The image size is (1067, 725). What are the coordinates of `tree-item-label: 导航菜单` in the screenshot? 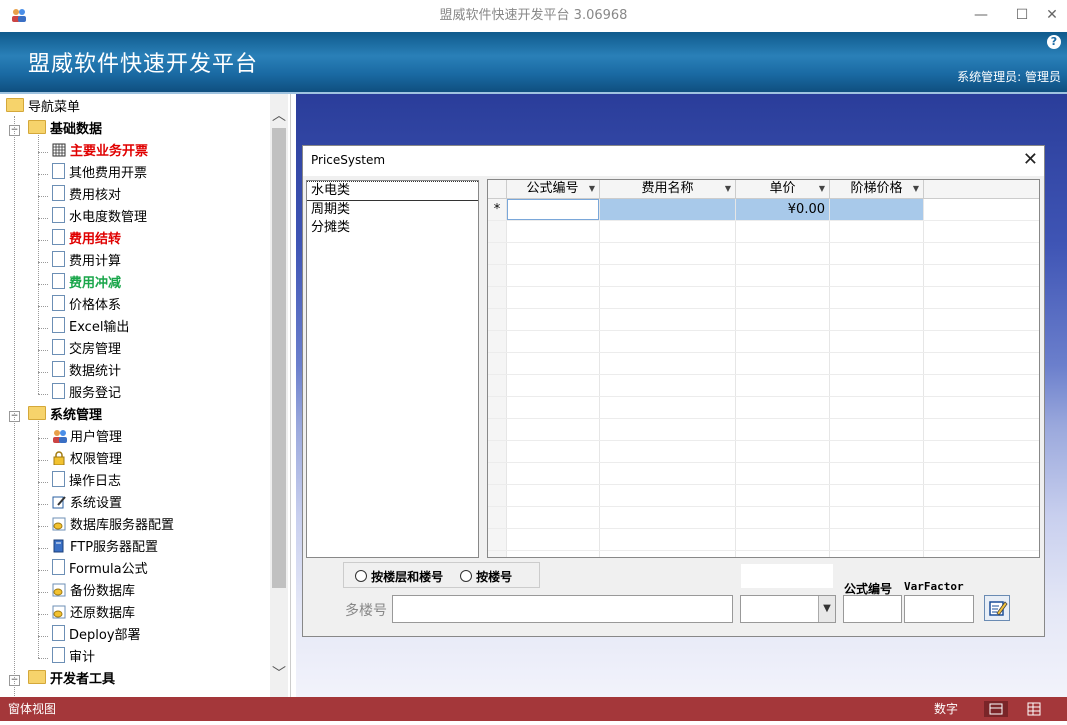 It's located at (54, 107).